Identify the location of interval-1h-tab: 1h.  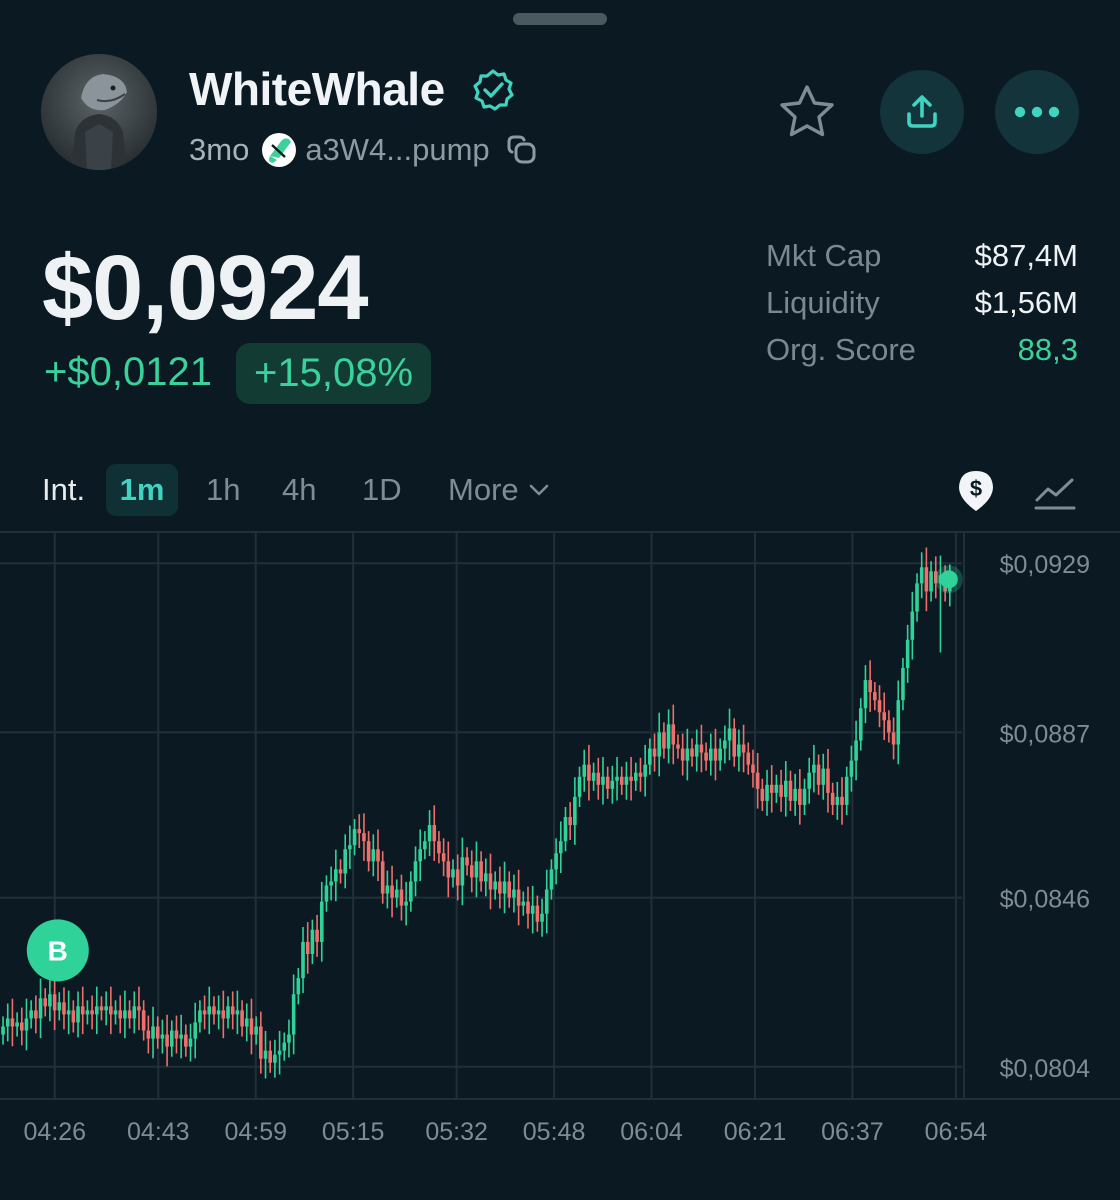
(223, 490).